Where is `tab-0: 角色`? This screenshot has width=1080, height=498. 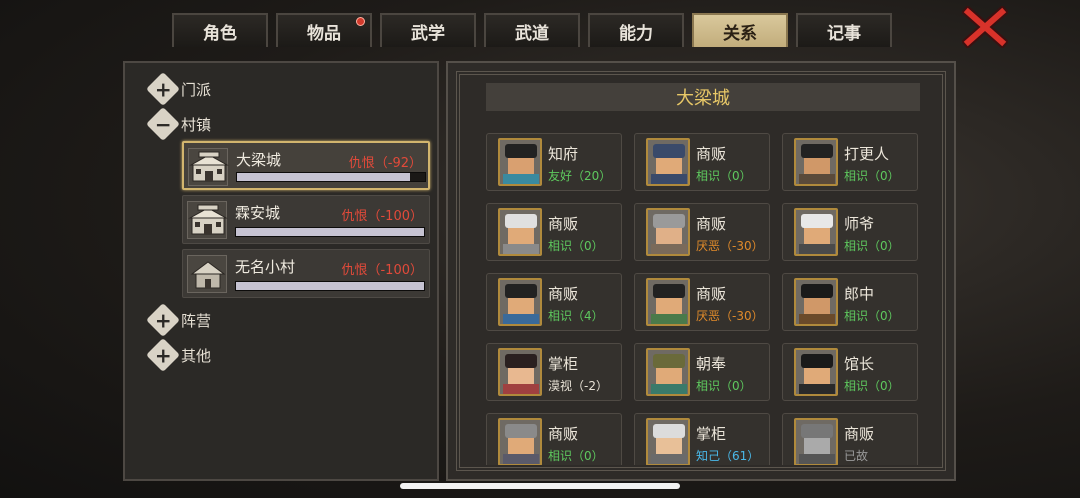
tab-0: 角色 is located at coordinates (220, 30).